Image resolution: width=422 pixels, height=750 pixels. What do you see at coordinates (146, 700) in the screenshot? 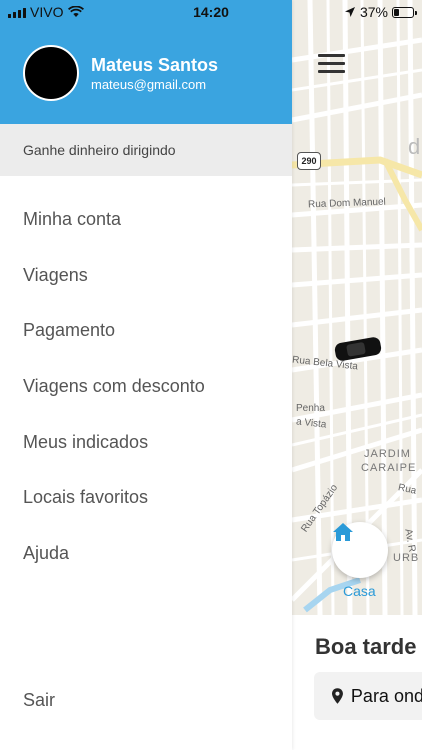
I see `logout-button: Sair` at bounding box center [146, 700].